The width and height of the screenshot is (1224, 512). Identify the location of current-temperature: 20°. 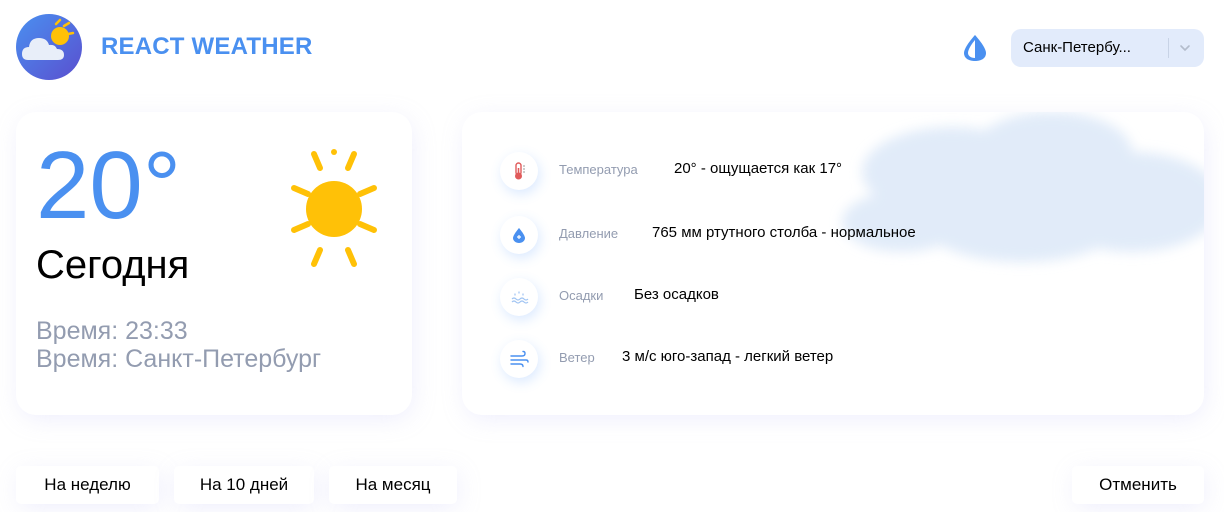
(109, 185).